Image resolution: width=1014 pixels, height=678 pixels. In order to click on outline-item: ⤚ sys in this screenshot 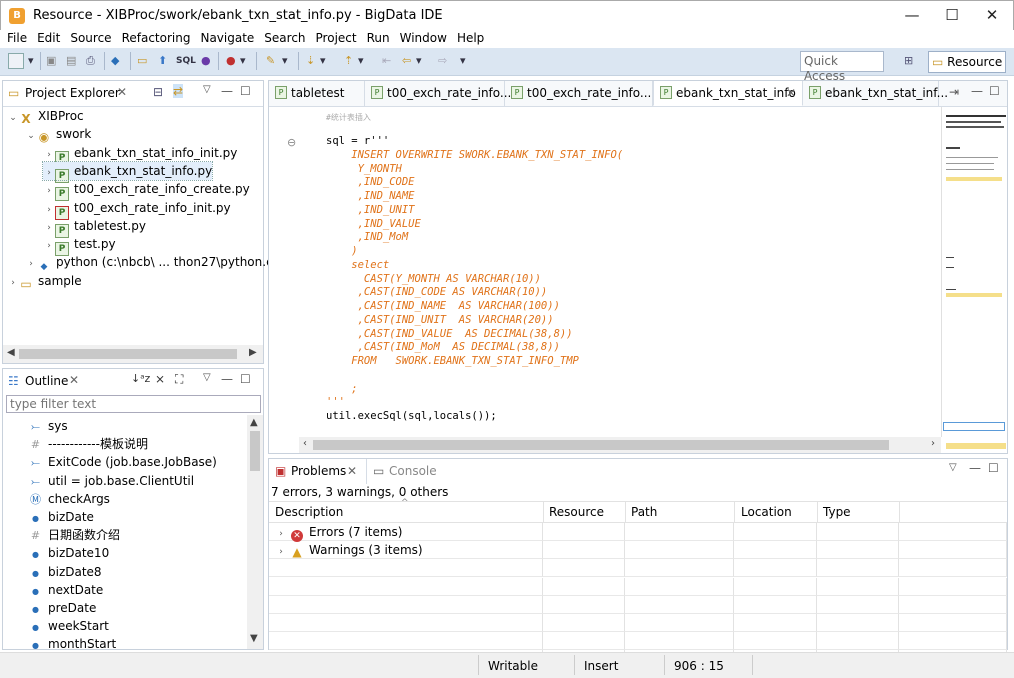, I will do `click(48, 426)`.